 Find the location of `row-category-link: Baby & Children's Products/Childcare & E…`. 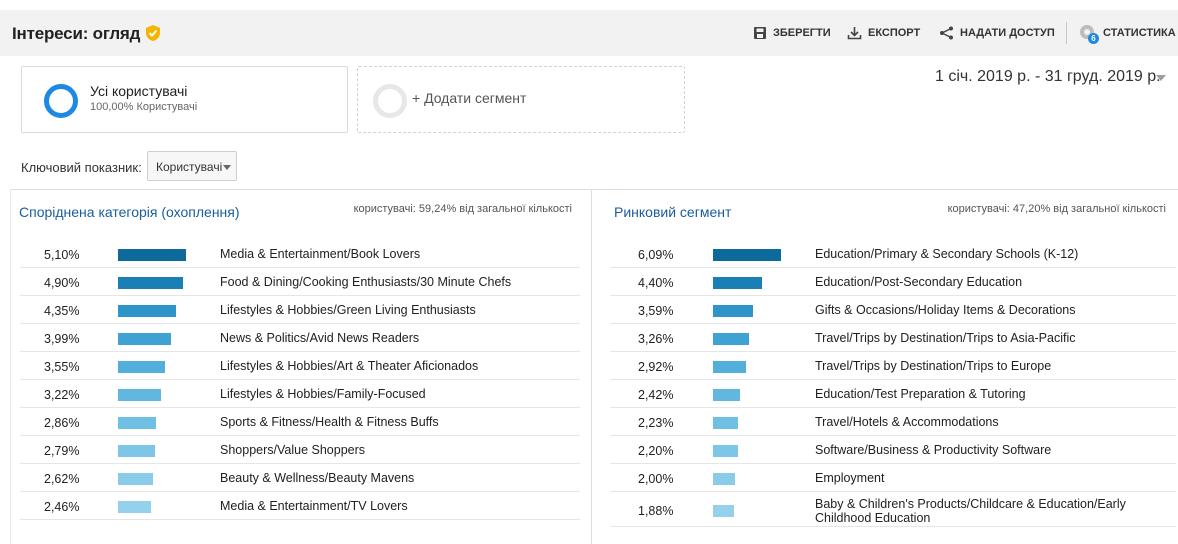

row-category-link: Baby & Children's Products/Childcare & E… is located at coordinates (990, 511).